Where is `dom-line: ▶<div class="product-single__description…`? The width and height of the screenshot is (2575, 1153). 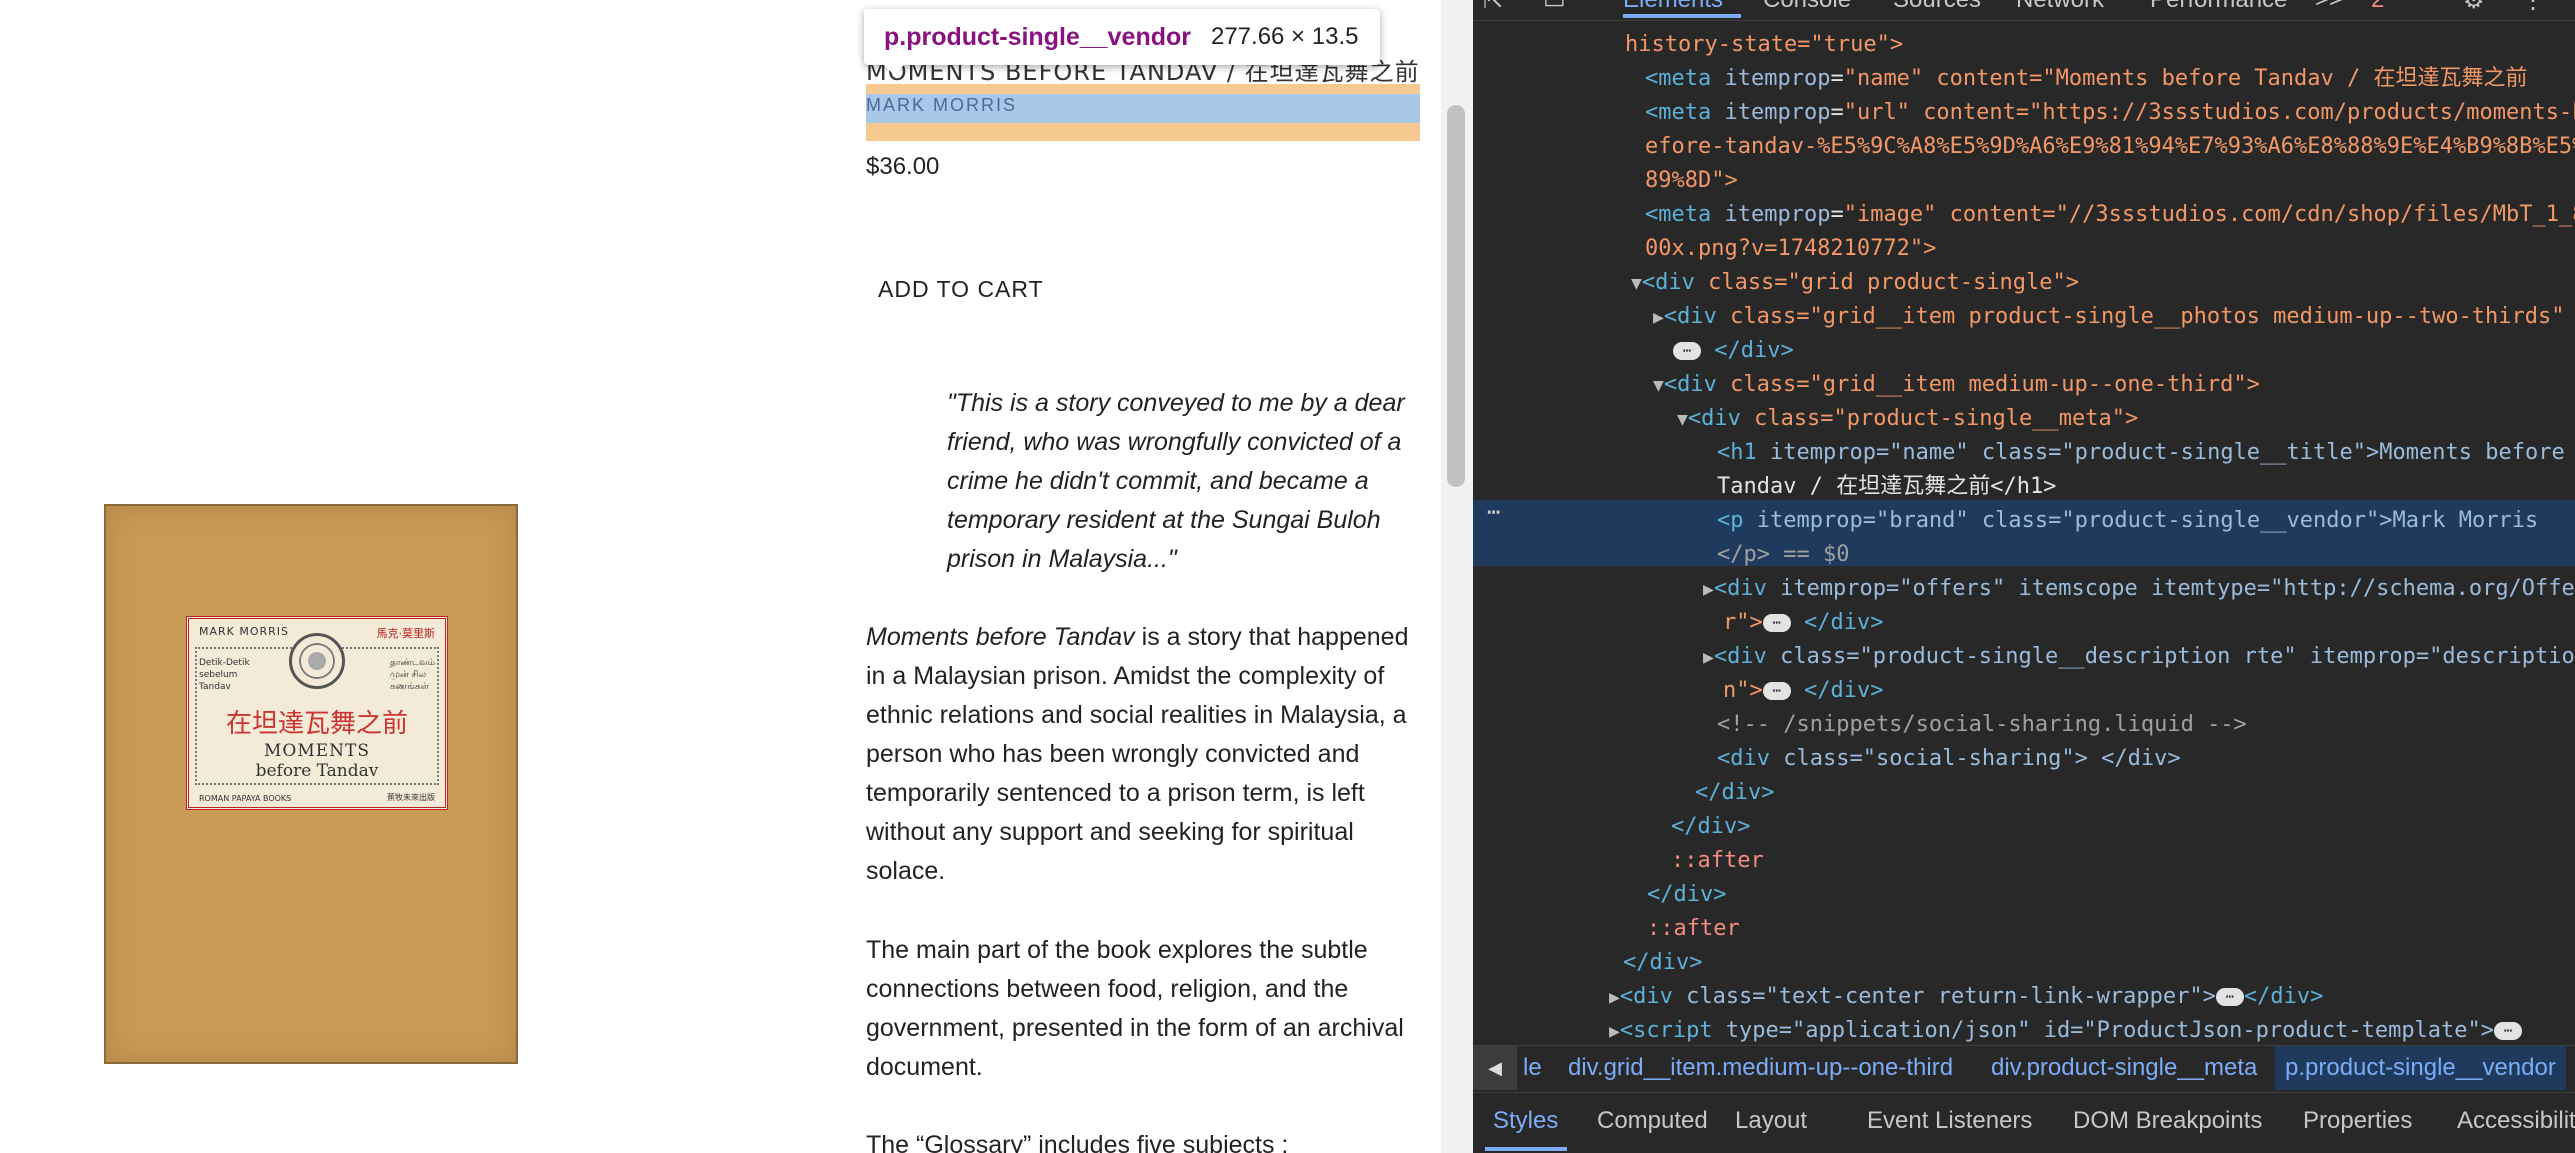 dom-line: ▶<div class="product-single__description… is located at coordinates (2139, 657).